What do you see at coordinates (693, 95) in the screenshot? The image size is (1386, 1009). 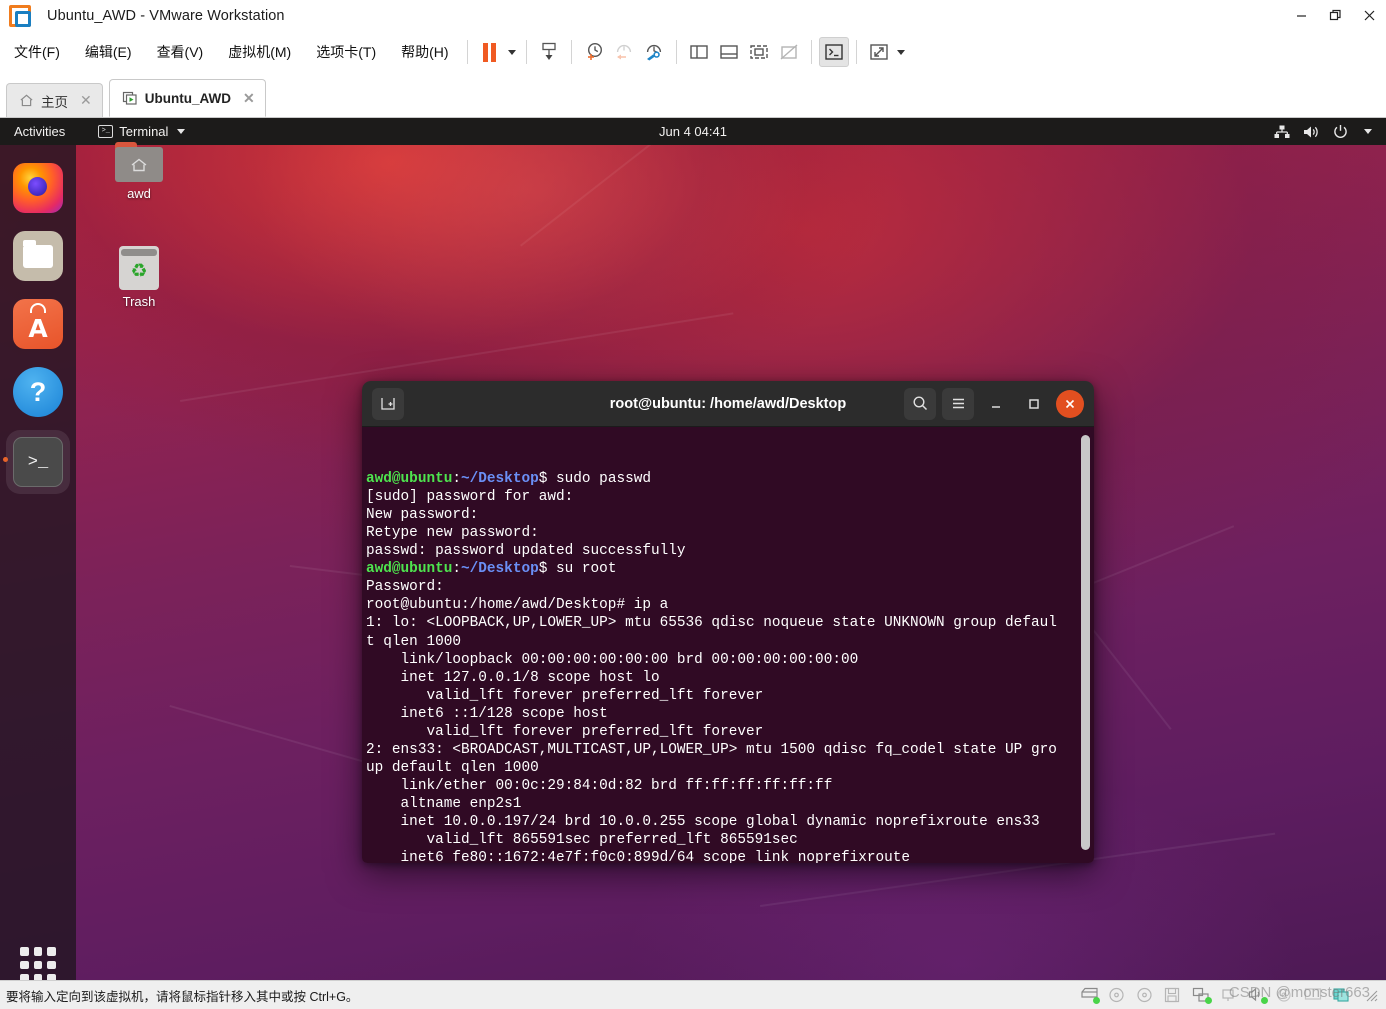 I see `vmware-tab-strip: 主页 ✕ Ubuntu_AWD ✕` at bounding box center [693, 95].